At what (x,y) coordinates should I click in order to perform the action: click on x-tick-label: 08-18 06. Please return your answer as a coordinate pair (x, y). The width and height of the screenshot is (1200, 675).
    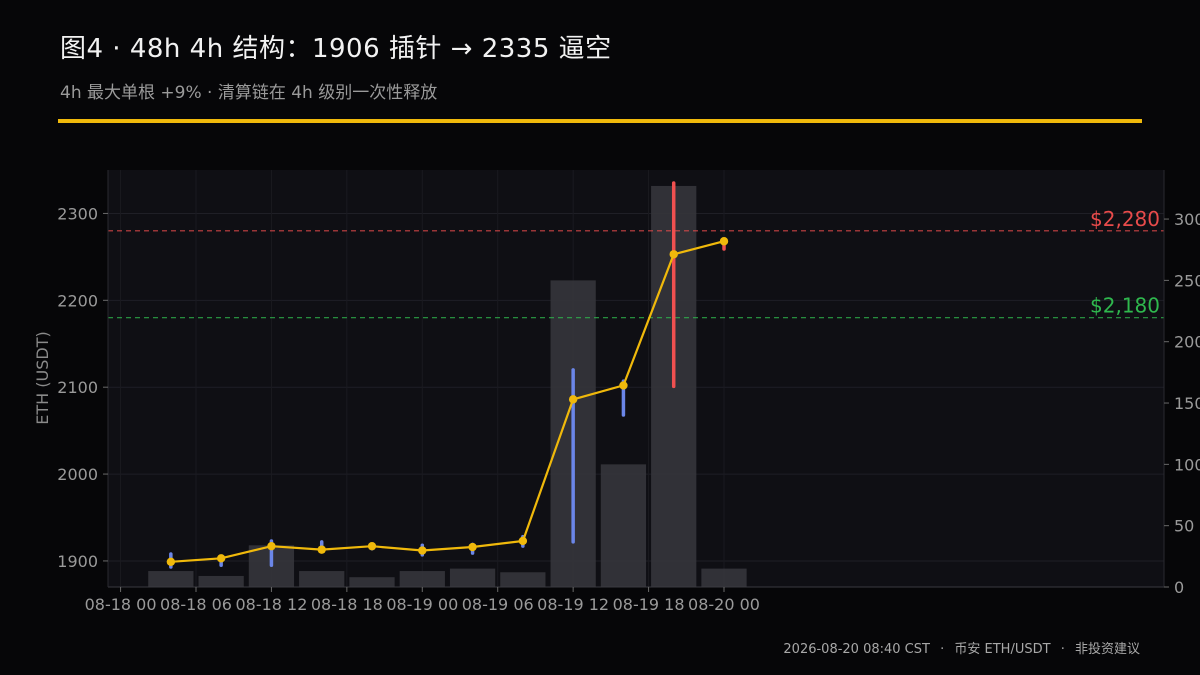
    Looking at the image, I should click on (196, 604).